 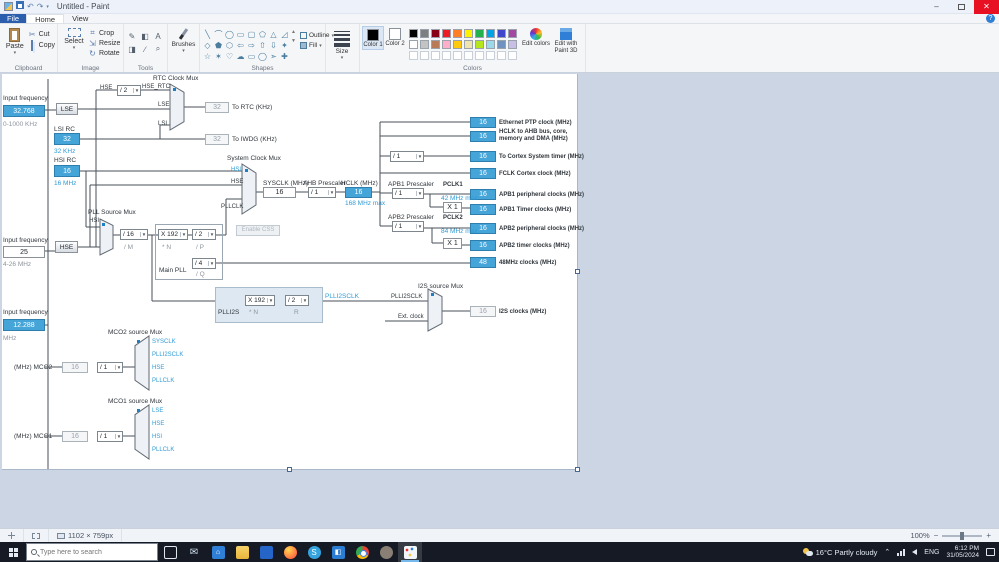 What do you see at coordinates (386, 552) in the screenshot?
I see `taskbar-icon-gimp` at bounding box center [386, 552].